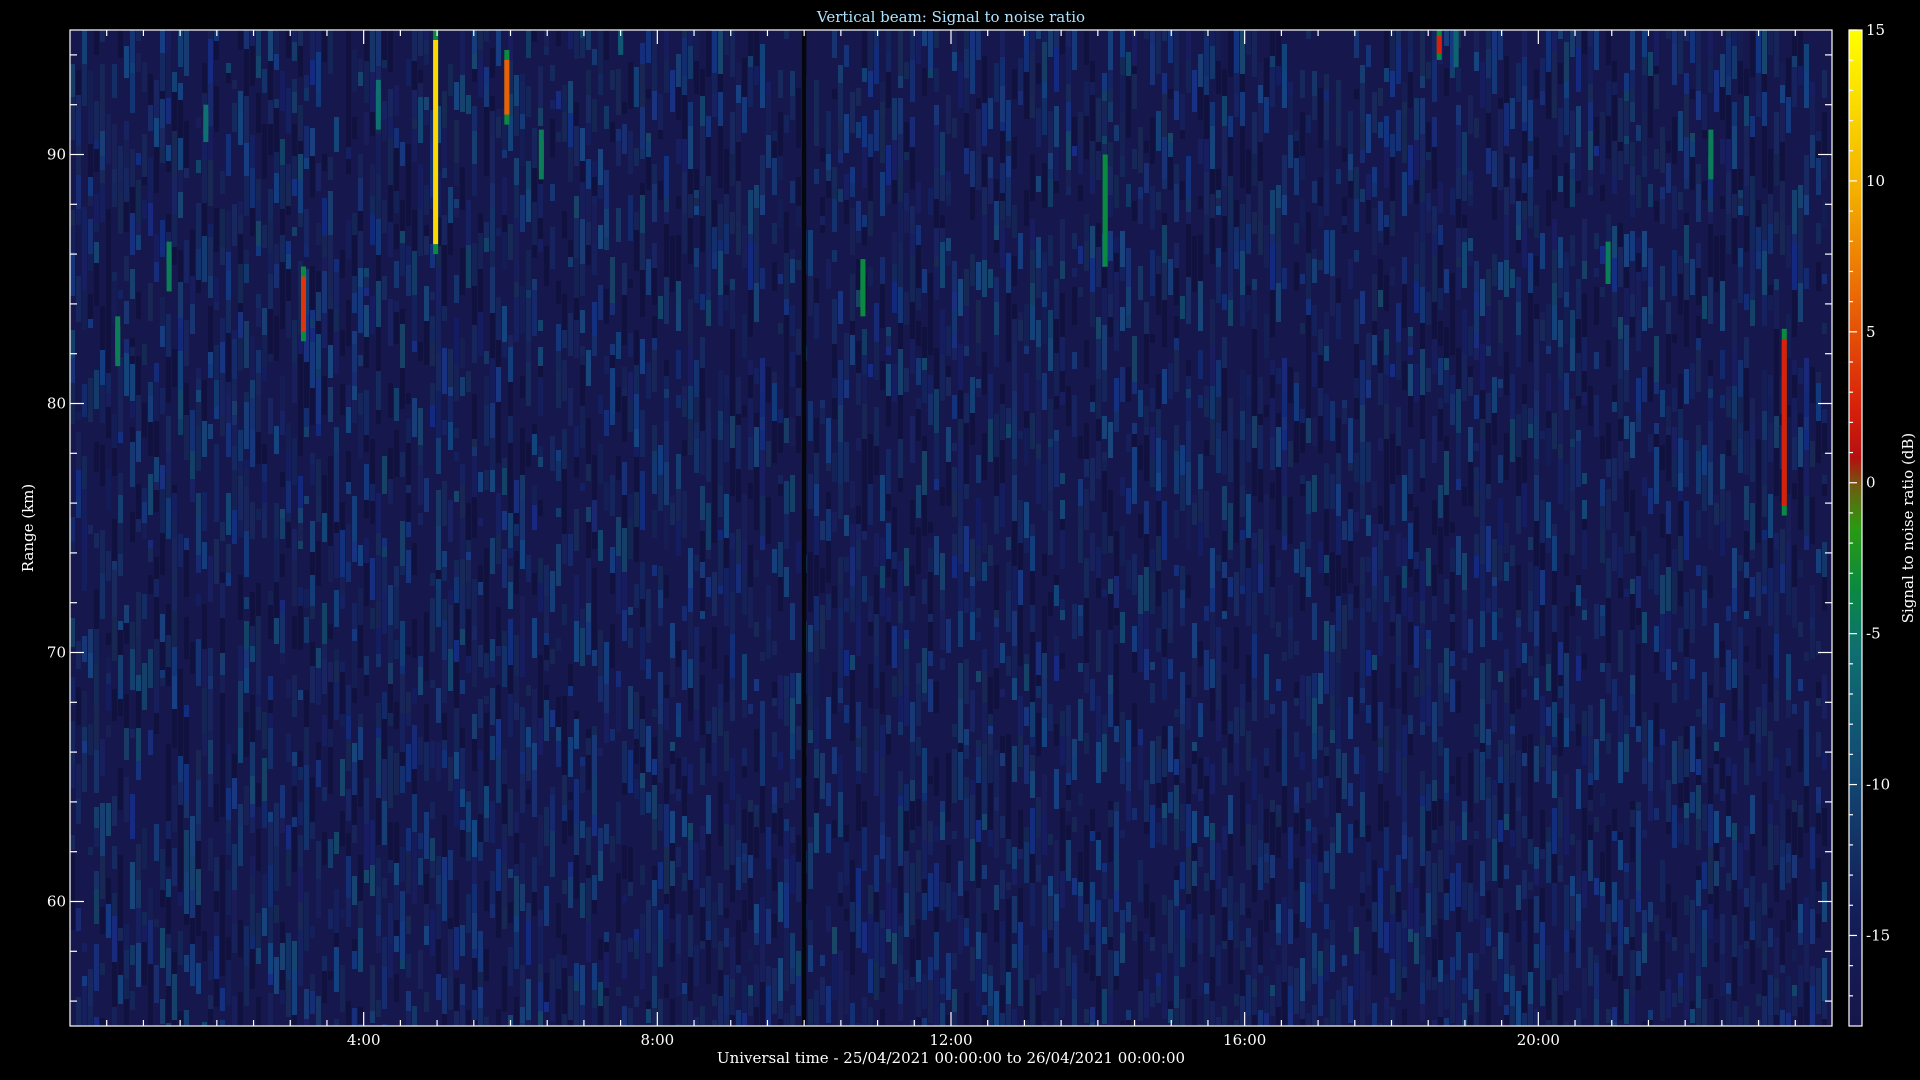 This screenshot has width=1920, height=1080. Describe the element at coordinates (56, 155) in the screenshot. I see `y-tick-label: 90` at that location.